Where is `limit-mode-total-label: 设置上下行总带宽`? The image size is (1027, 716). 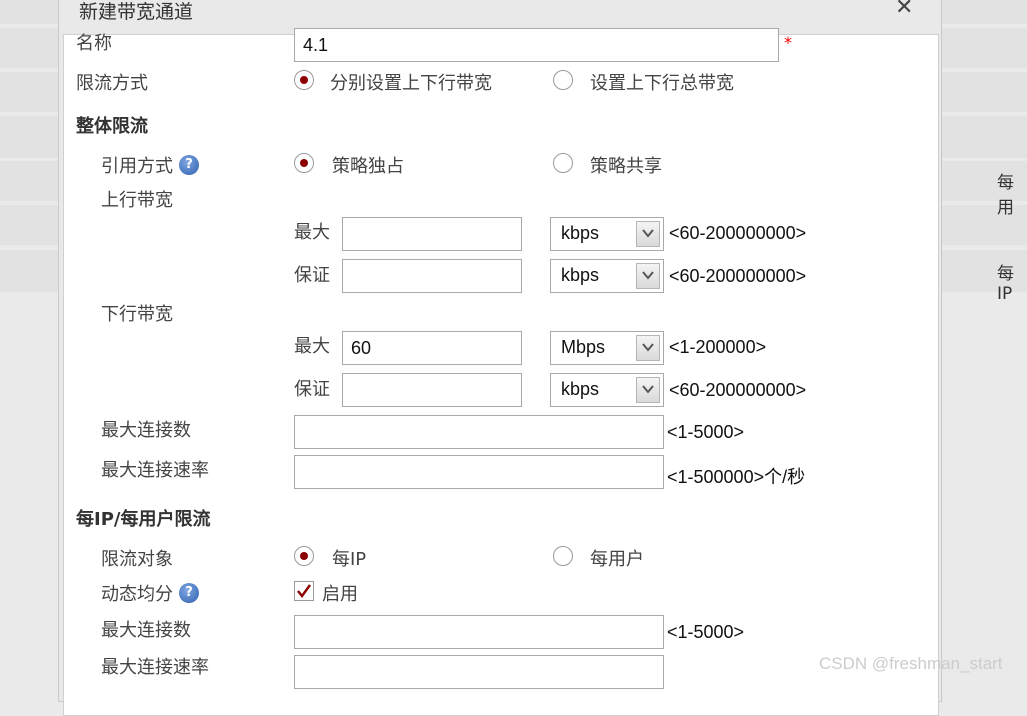
limit-mode-total-label: 设置上下行总带宽 is located at coordinates (662, 83).